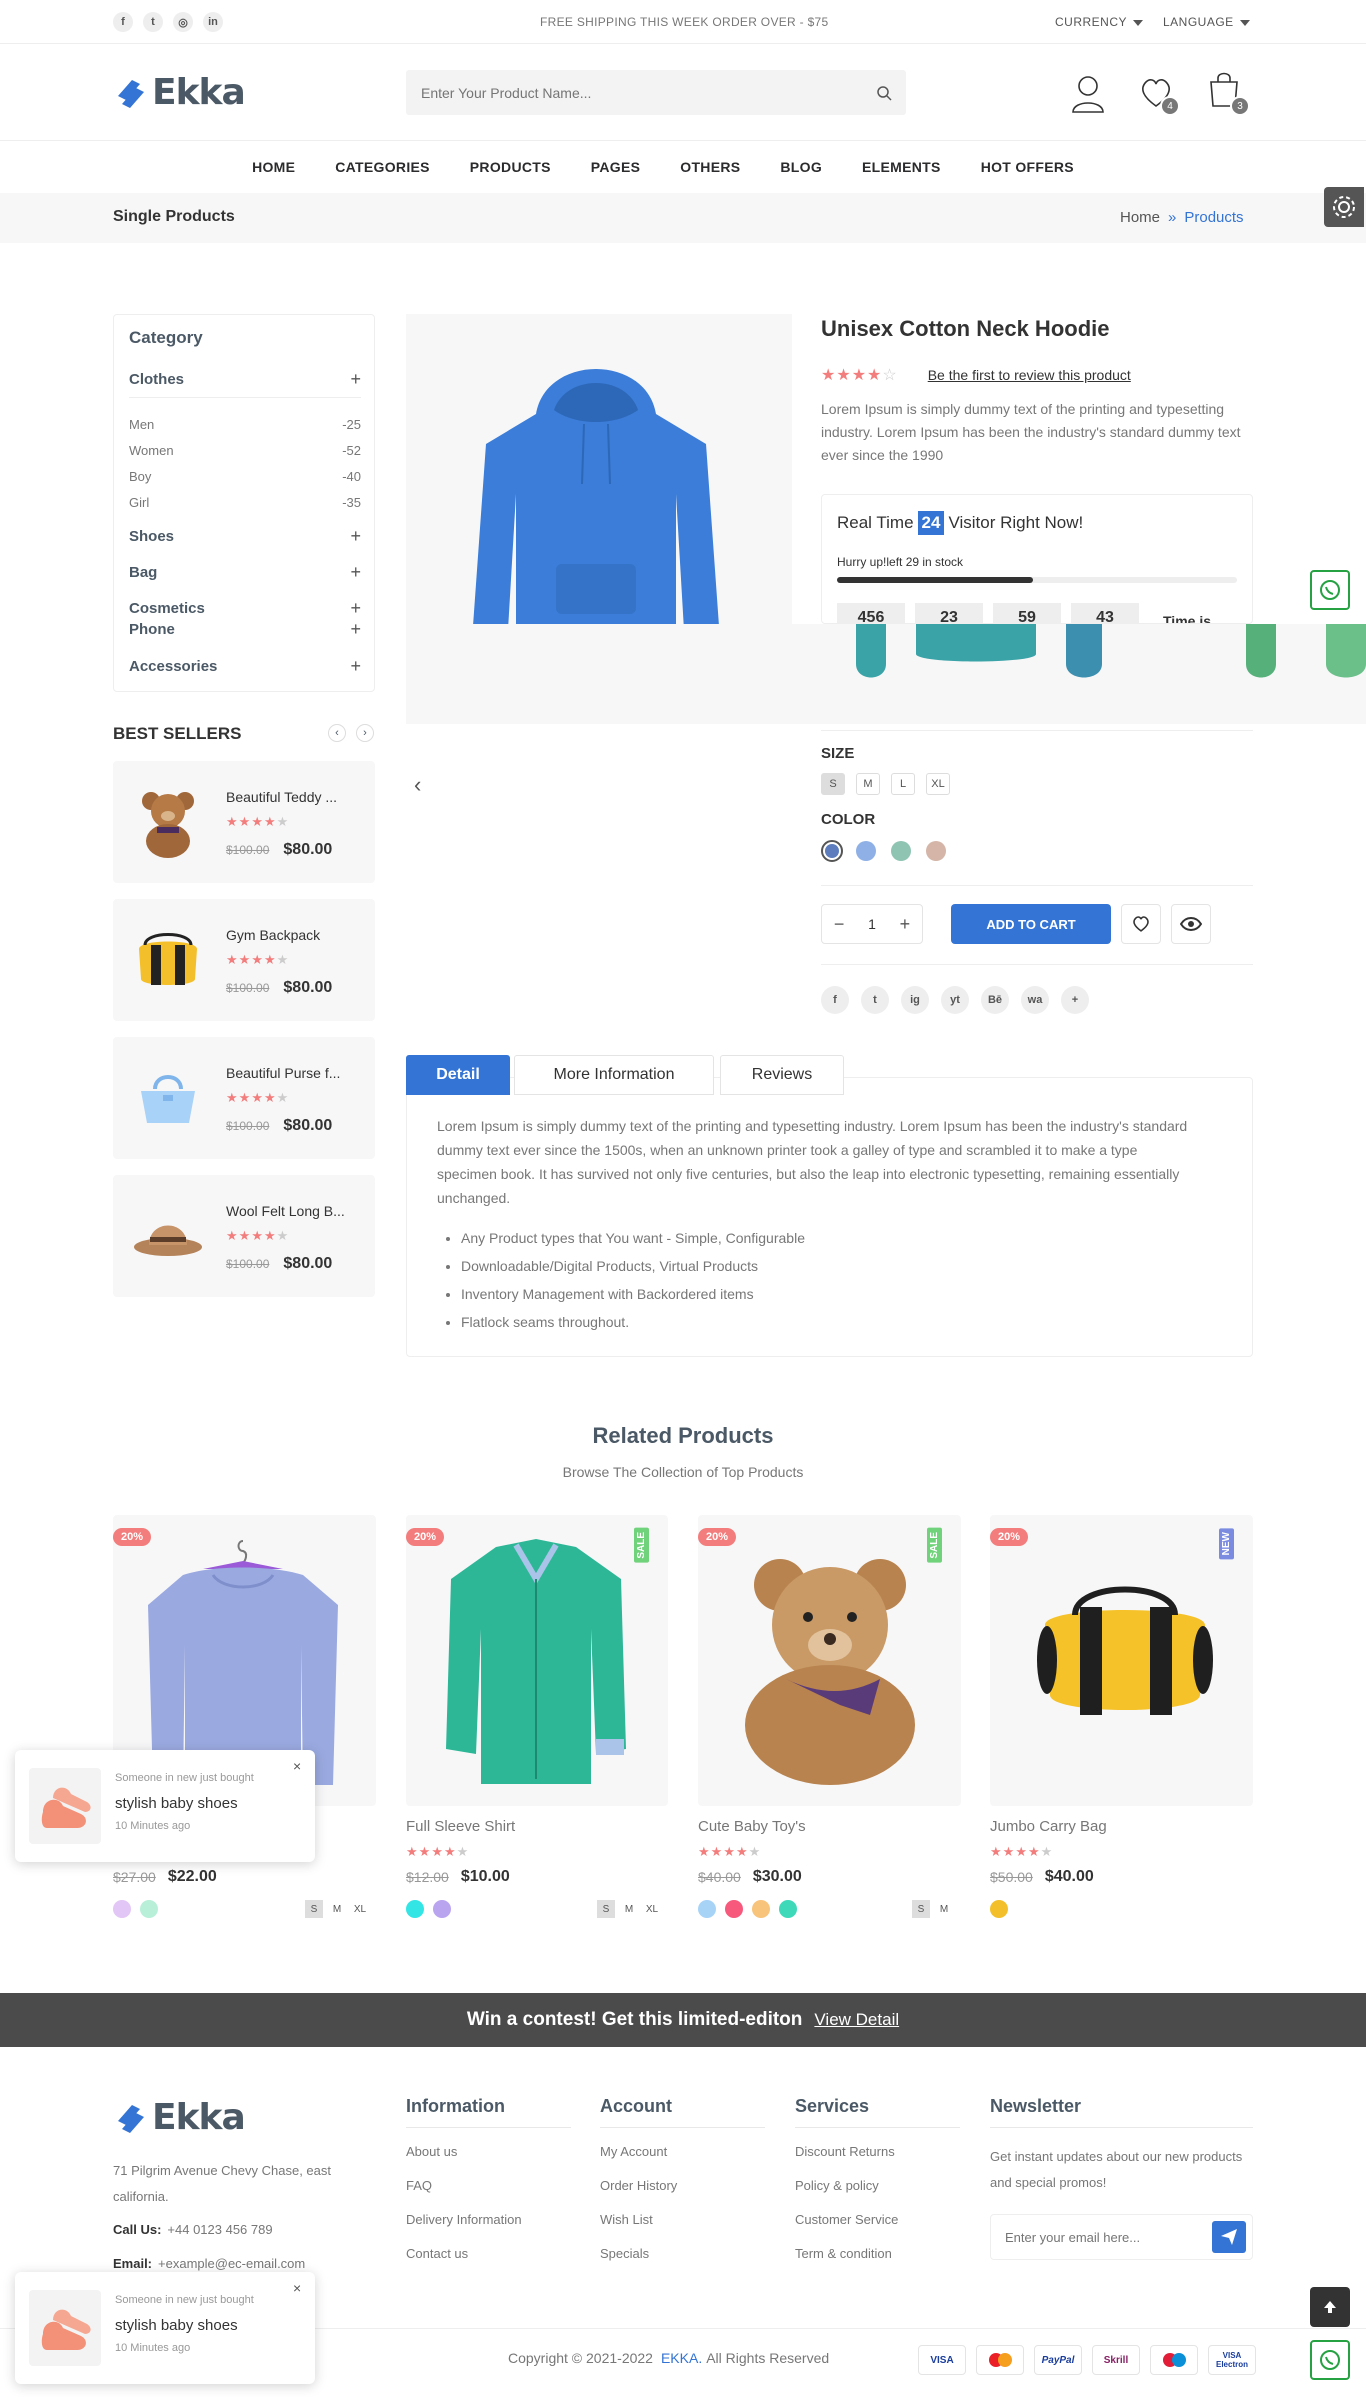 The height and width of the screenshot is (2397, 1366). I want to click on breadcrumb-home: Home, so click(1140, 217).